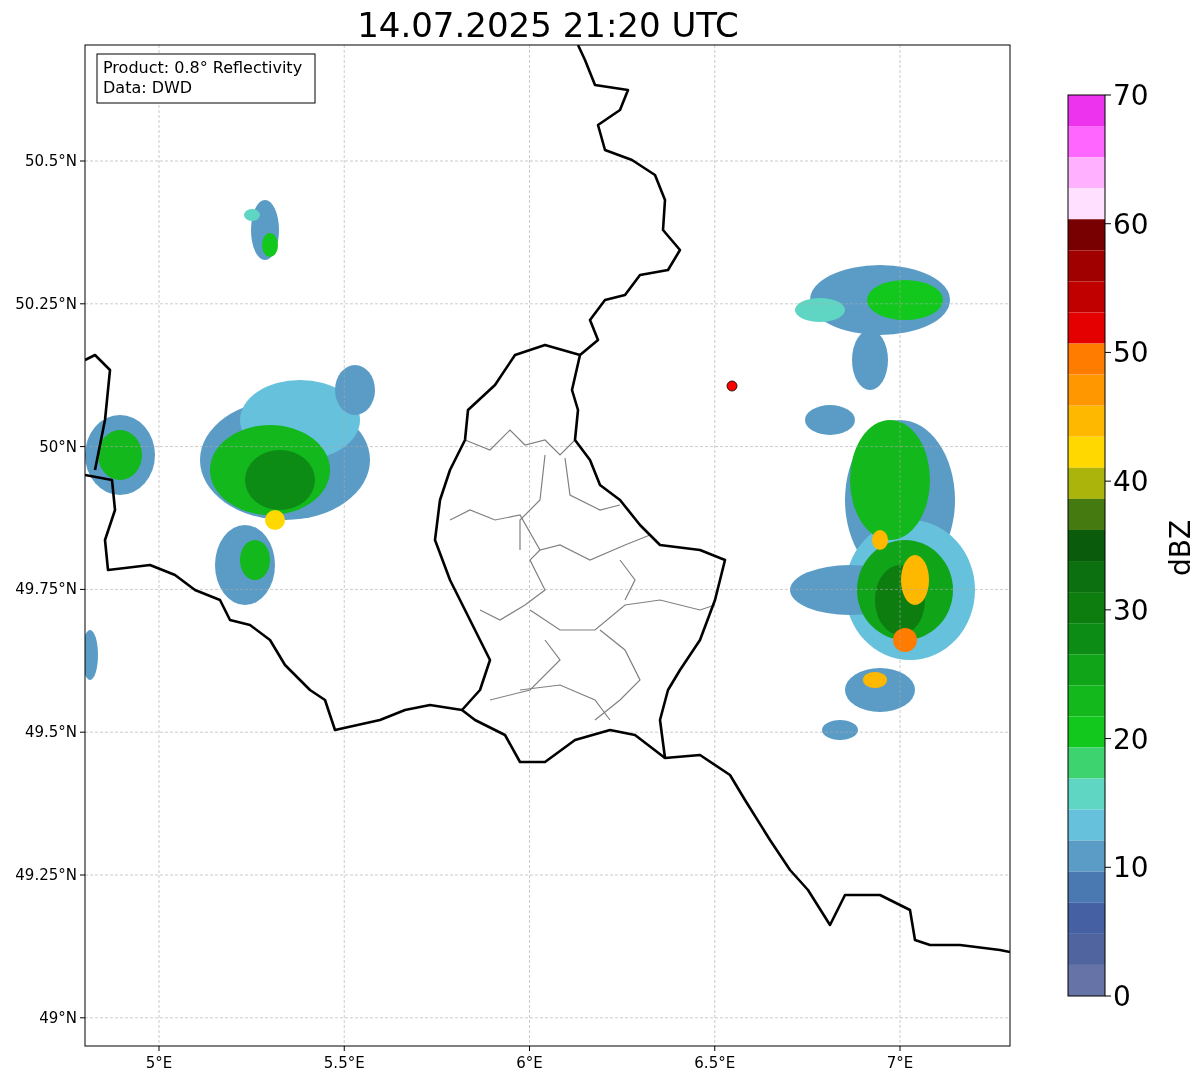 The image size is (1202, 1081). What do you see at coordinates (1131, 95) in the screenshot?
I see `colorbar-tick-label: 70` at bounding box center [1131, 95].